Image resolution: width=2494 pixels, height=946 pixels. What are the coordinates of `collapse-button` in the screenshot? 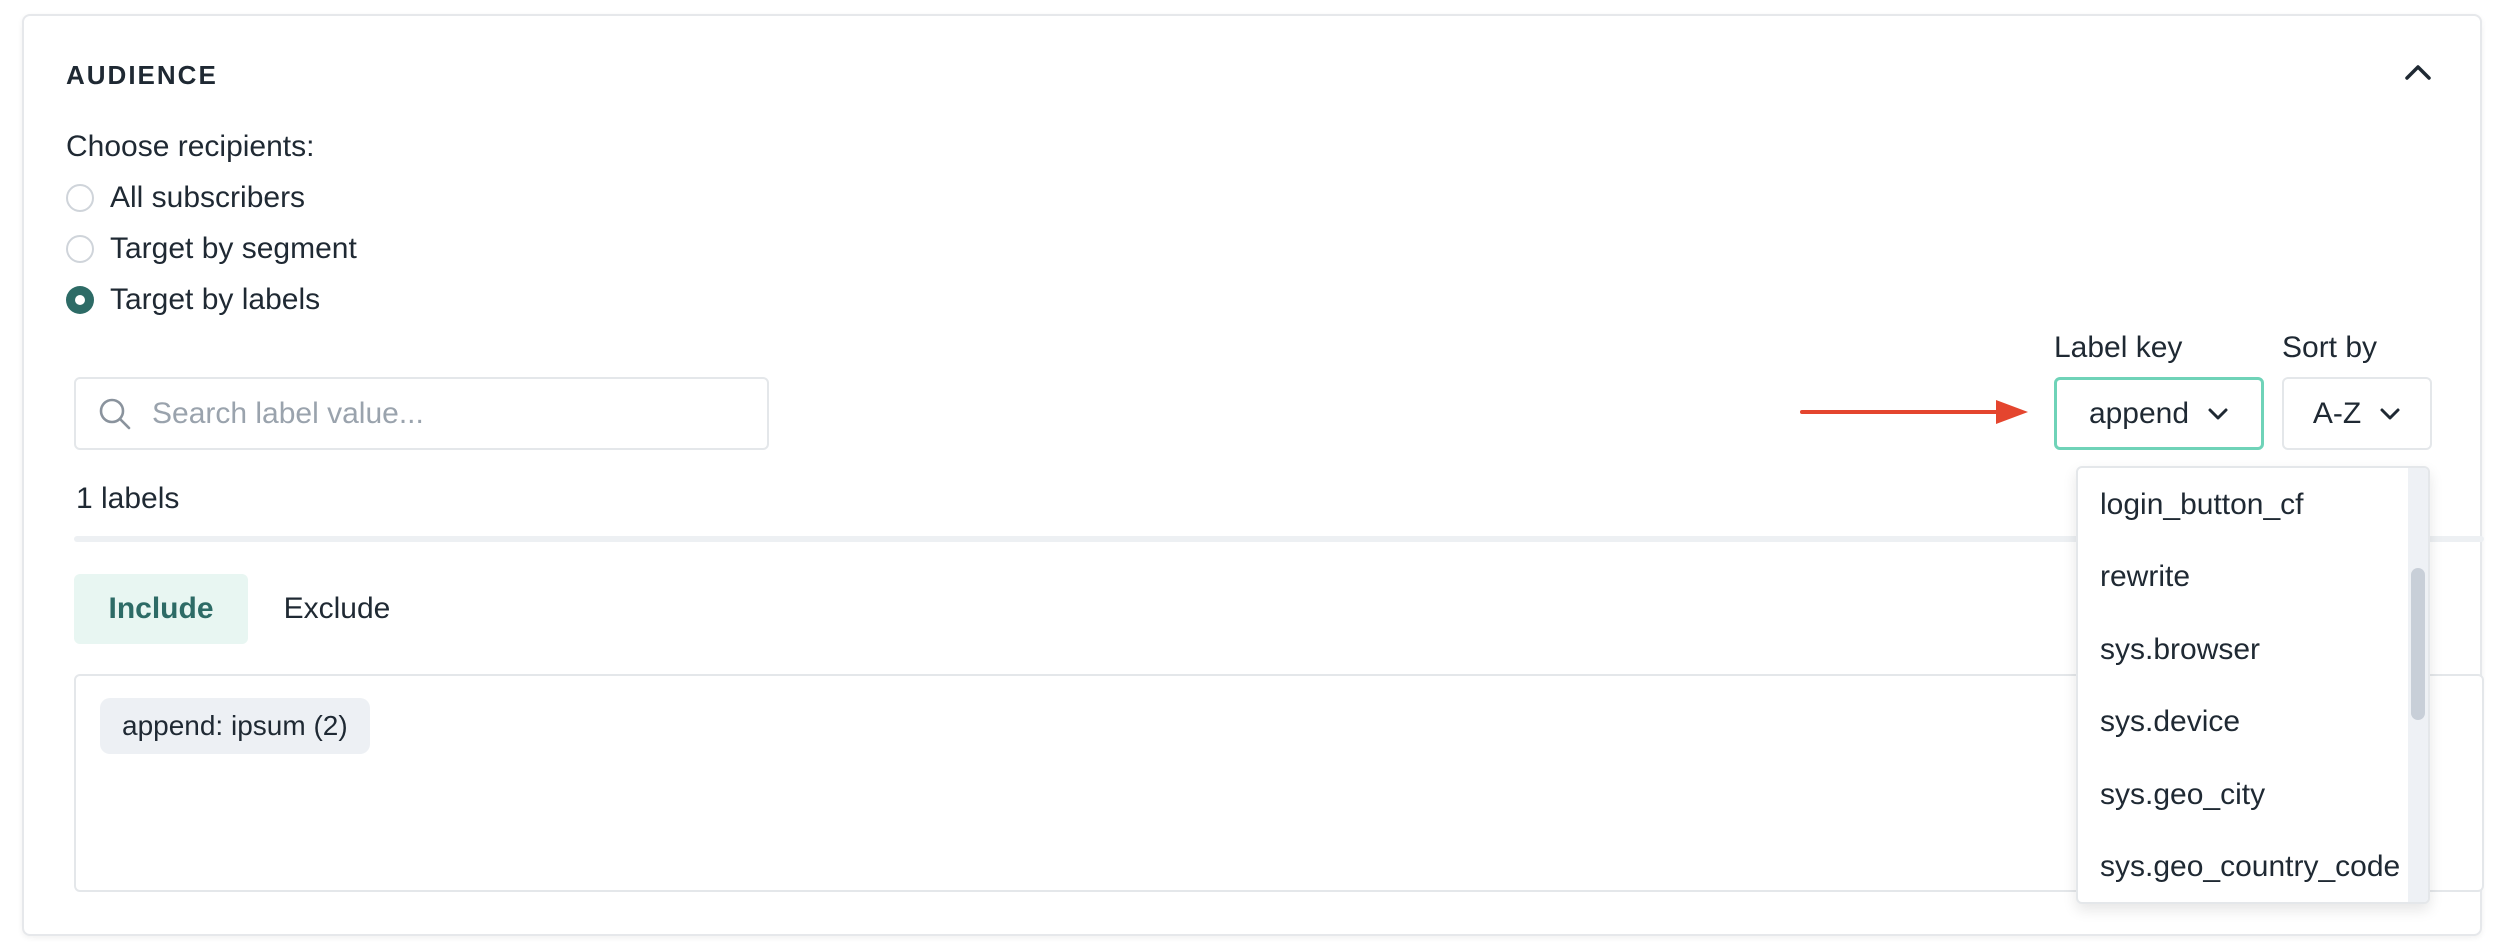 It's located at (2418, 72).